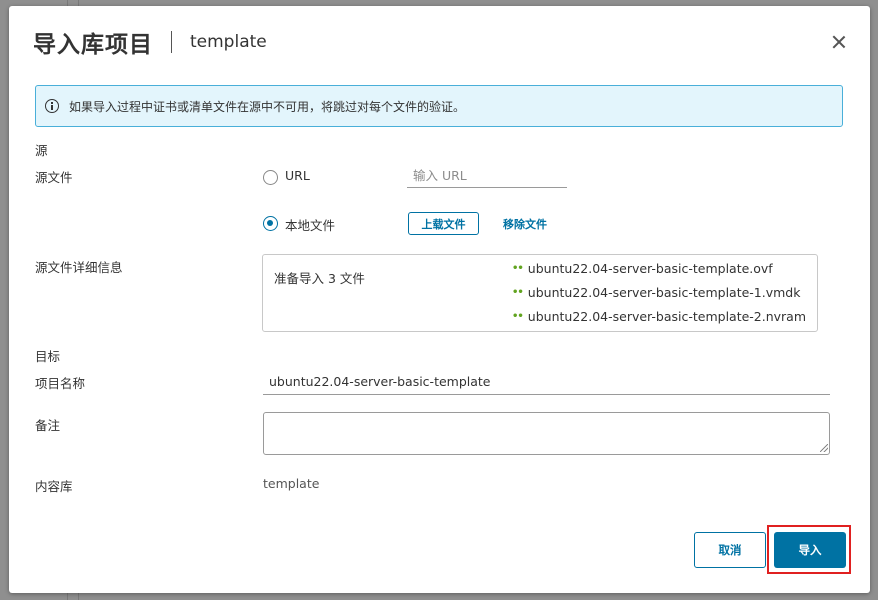 This screenshot has width=878, height=600. Describe the element at coordinates (48, 425) in the screenshot. I see `notes-label: 备注` at that location.